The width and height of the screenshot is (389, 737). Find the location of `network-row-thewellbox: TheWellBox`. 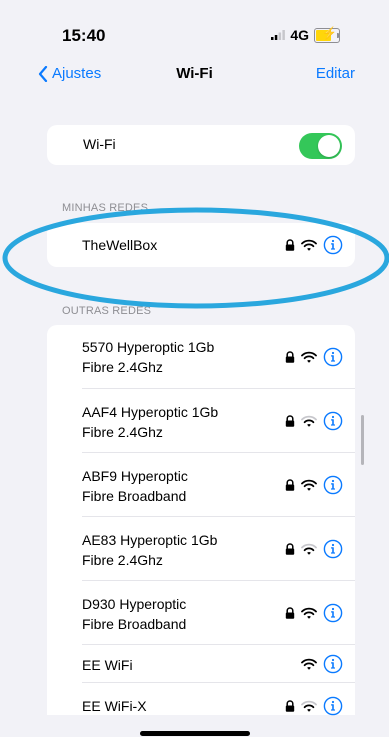

network-row-thewellbox: TheWellBox is located at coordinates (201, 245).